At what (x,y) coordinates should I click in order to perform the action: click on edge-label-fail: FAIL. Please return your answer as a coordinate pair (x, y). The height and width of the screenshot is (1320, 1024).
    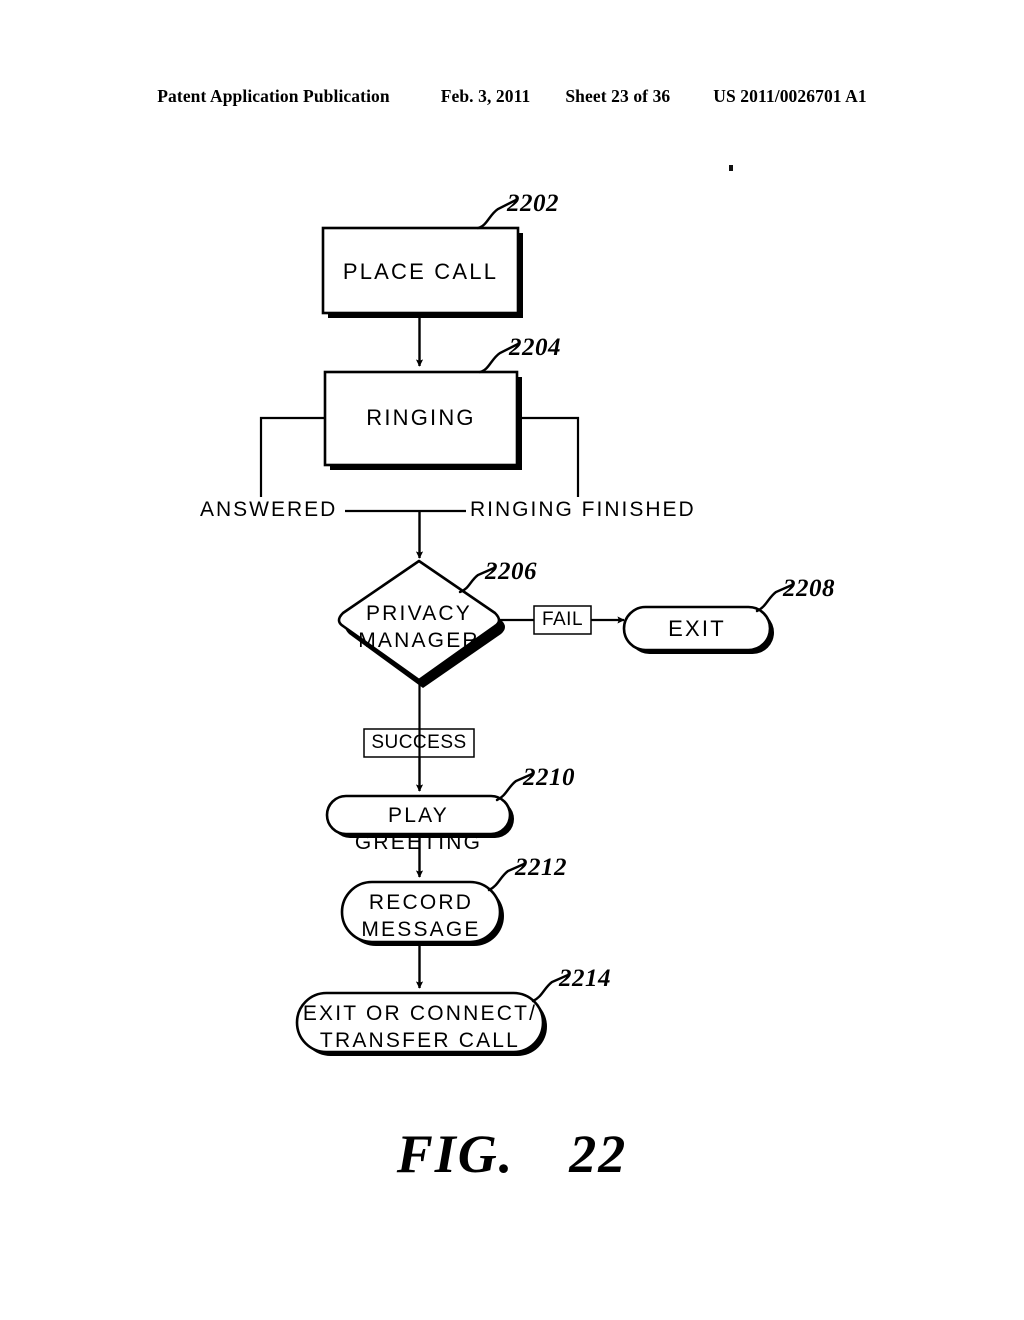
    Looking at the image, I should click on (562, 619).